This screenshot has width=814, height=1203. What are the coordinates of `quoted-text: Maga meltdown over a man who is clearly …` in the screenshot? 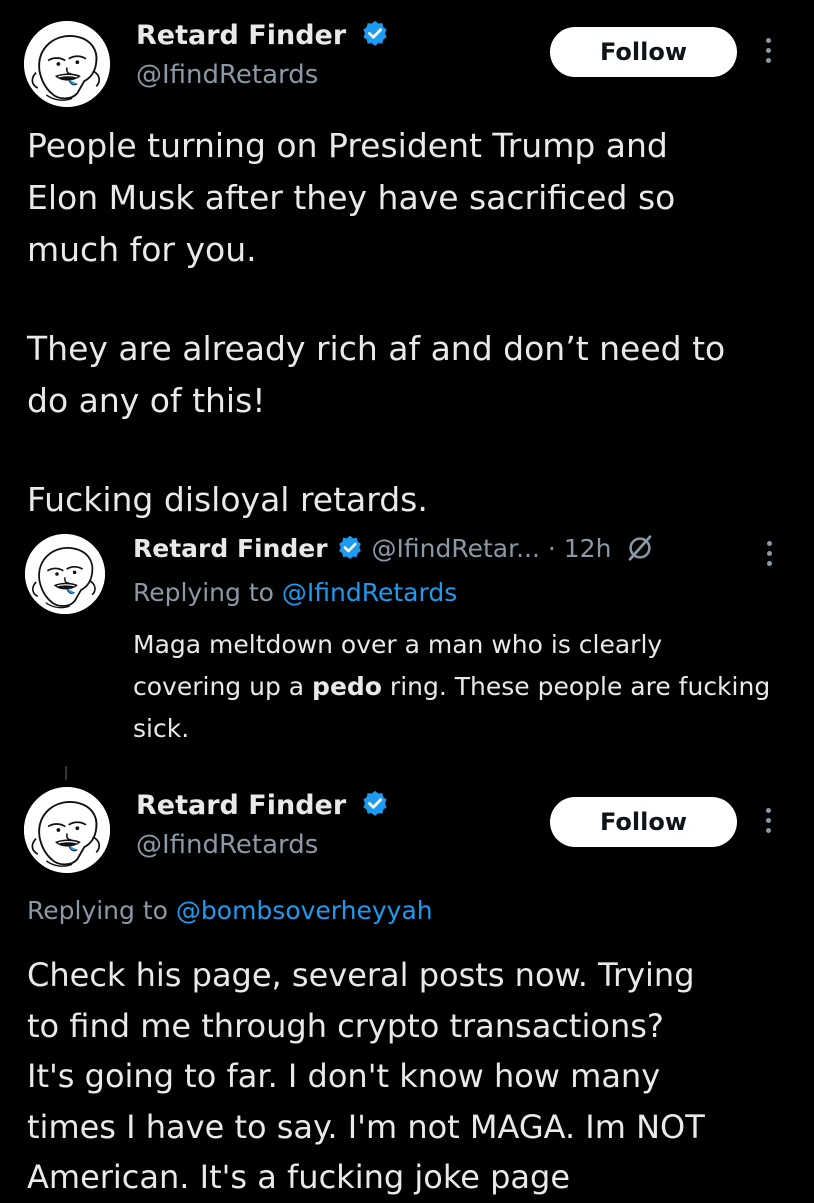 It's located at (453, 687).